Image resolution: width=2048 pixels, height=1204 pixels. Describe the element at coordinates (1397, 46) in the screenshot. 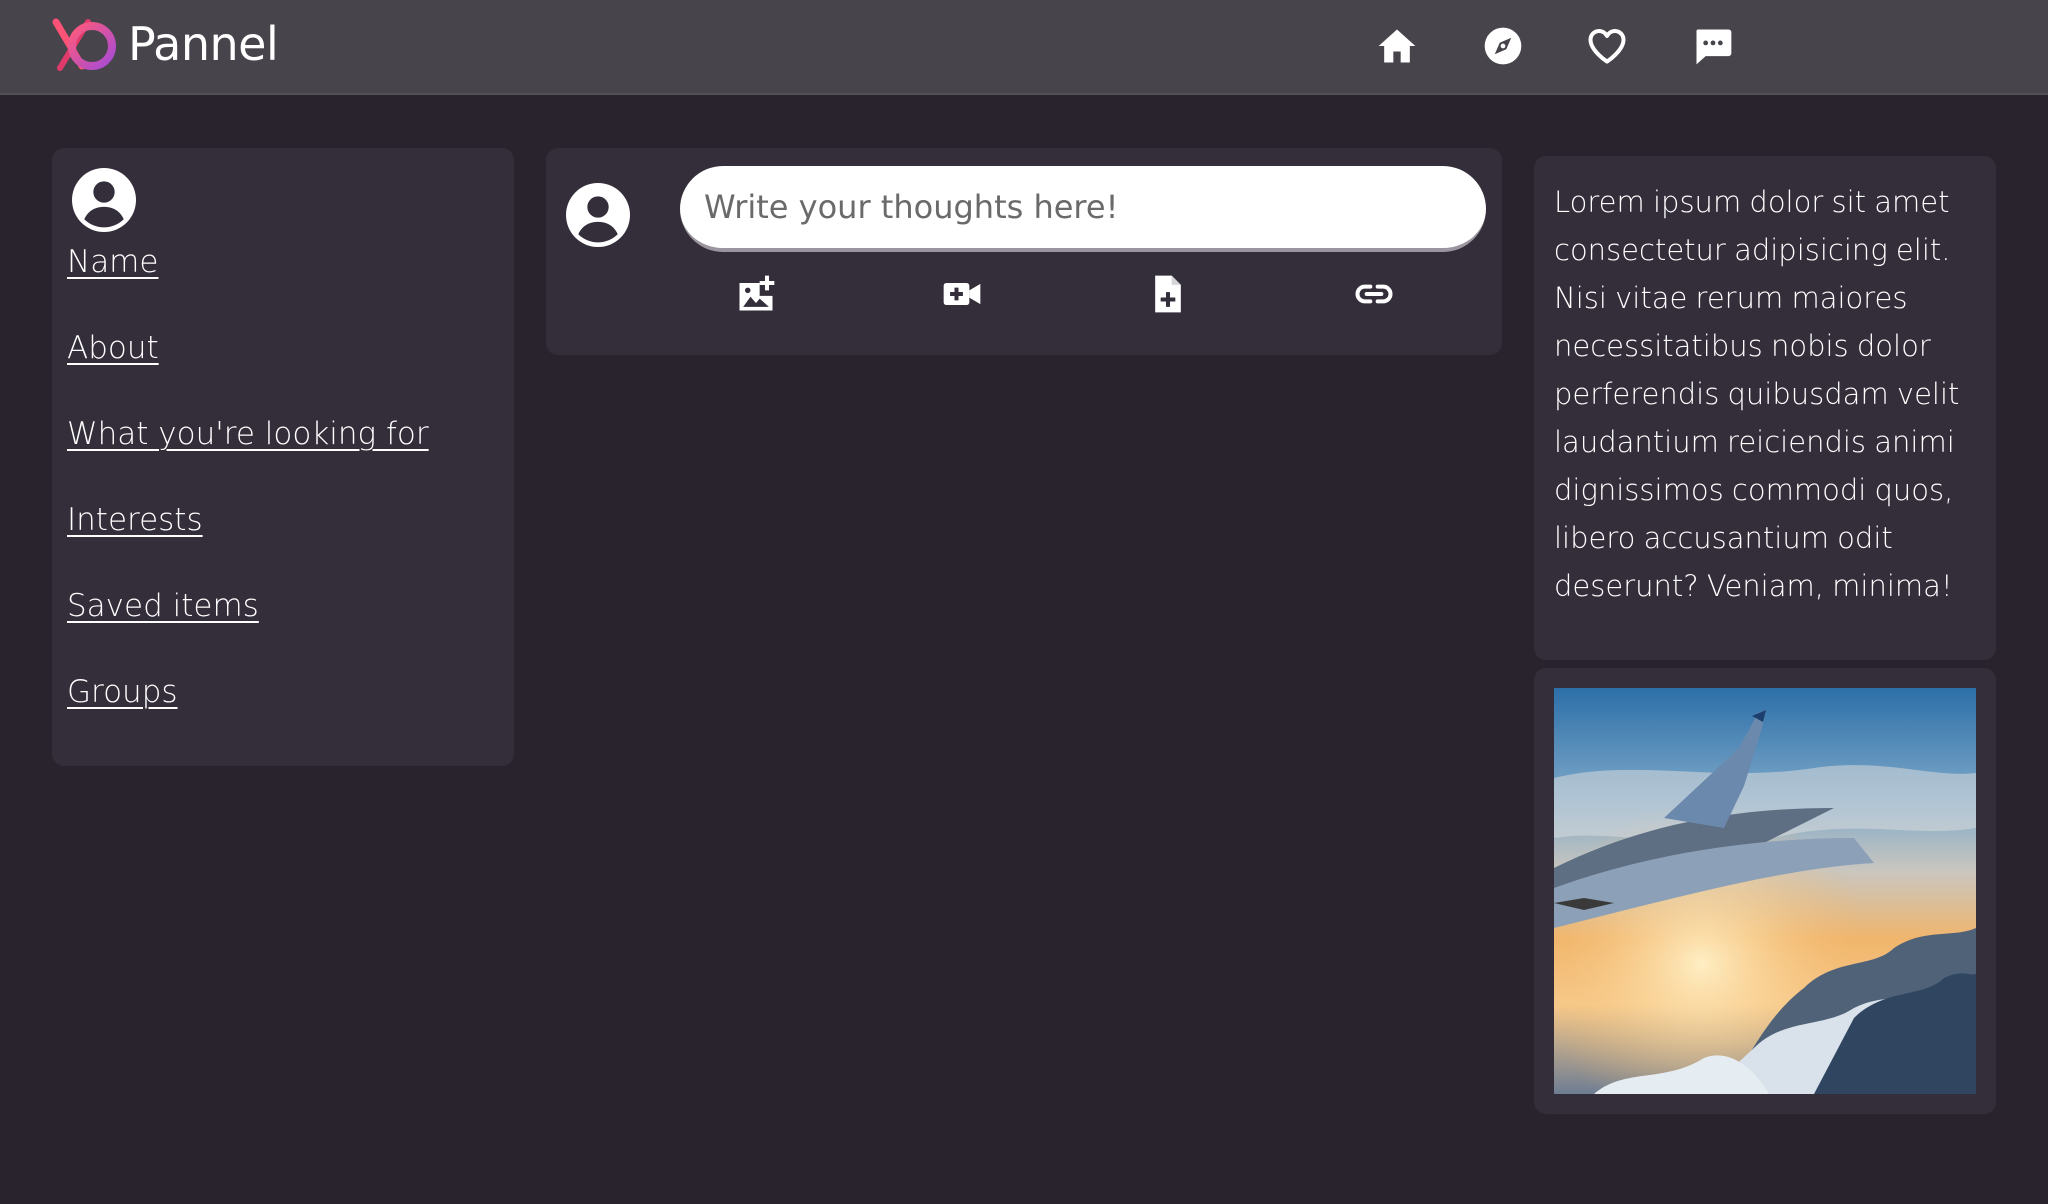

I see `home-icon` at that location.